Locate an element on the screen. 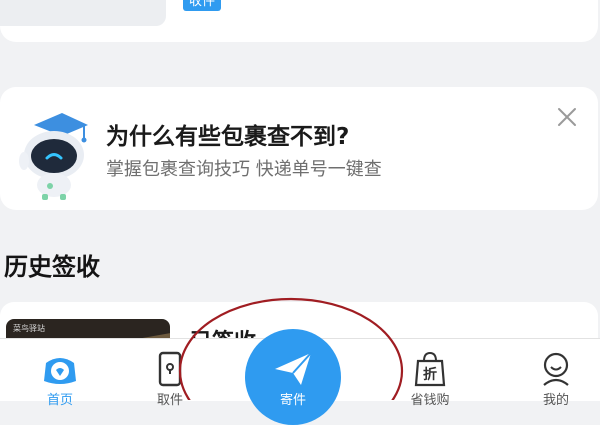 The height and width of the screenshot is (425, 600). tab-label: 我的 is located at coordinates (555, 400).